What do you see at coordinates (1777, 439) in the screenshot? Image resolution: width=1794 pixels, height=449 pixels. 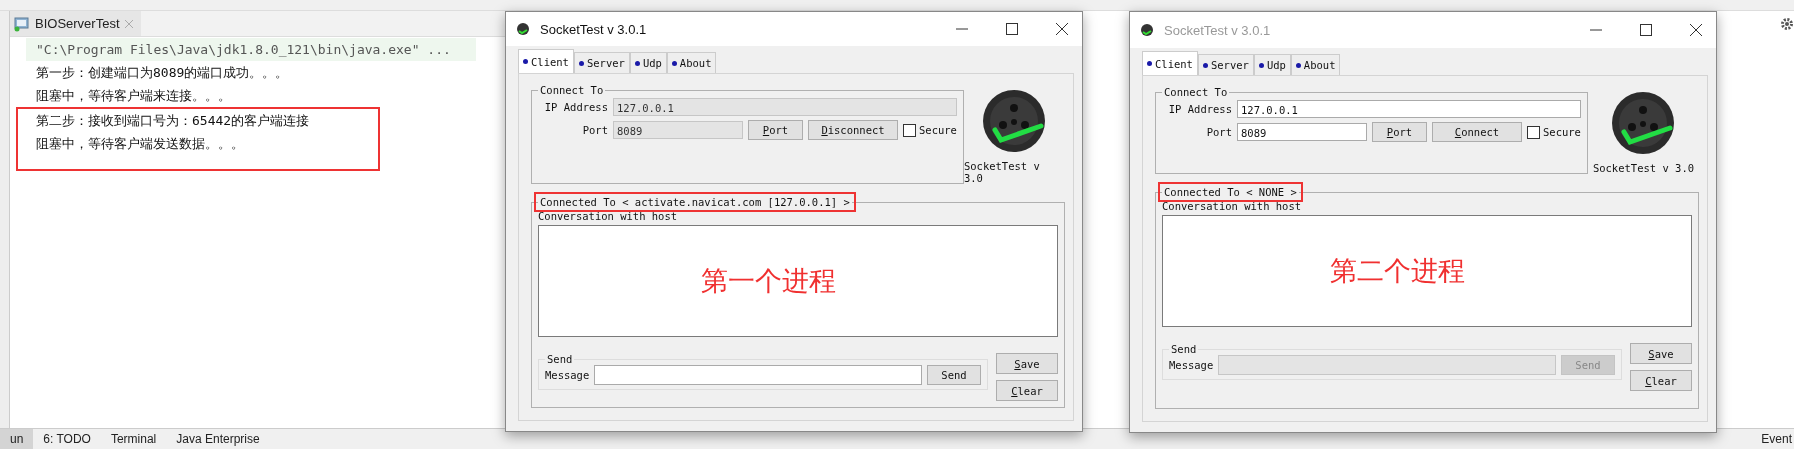 I see `event-log-button: Event` at bounding box center [1777, 439].